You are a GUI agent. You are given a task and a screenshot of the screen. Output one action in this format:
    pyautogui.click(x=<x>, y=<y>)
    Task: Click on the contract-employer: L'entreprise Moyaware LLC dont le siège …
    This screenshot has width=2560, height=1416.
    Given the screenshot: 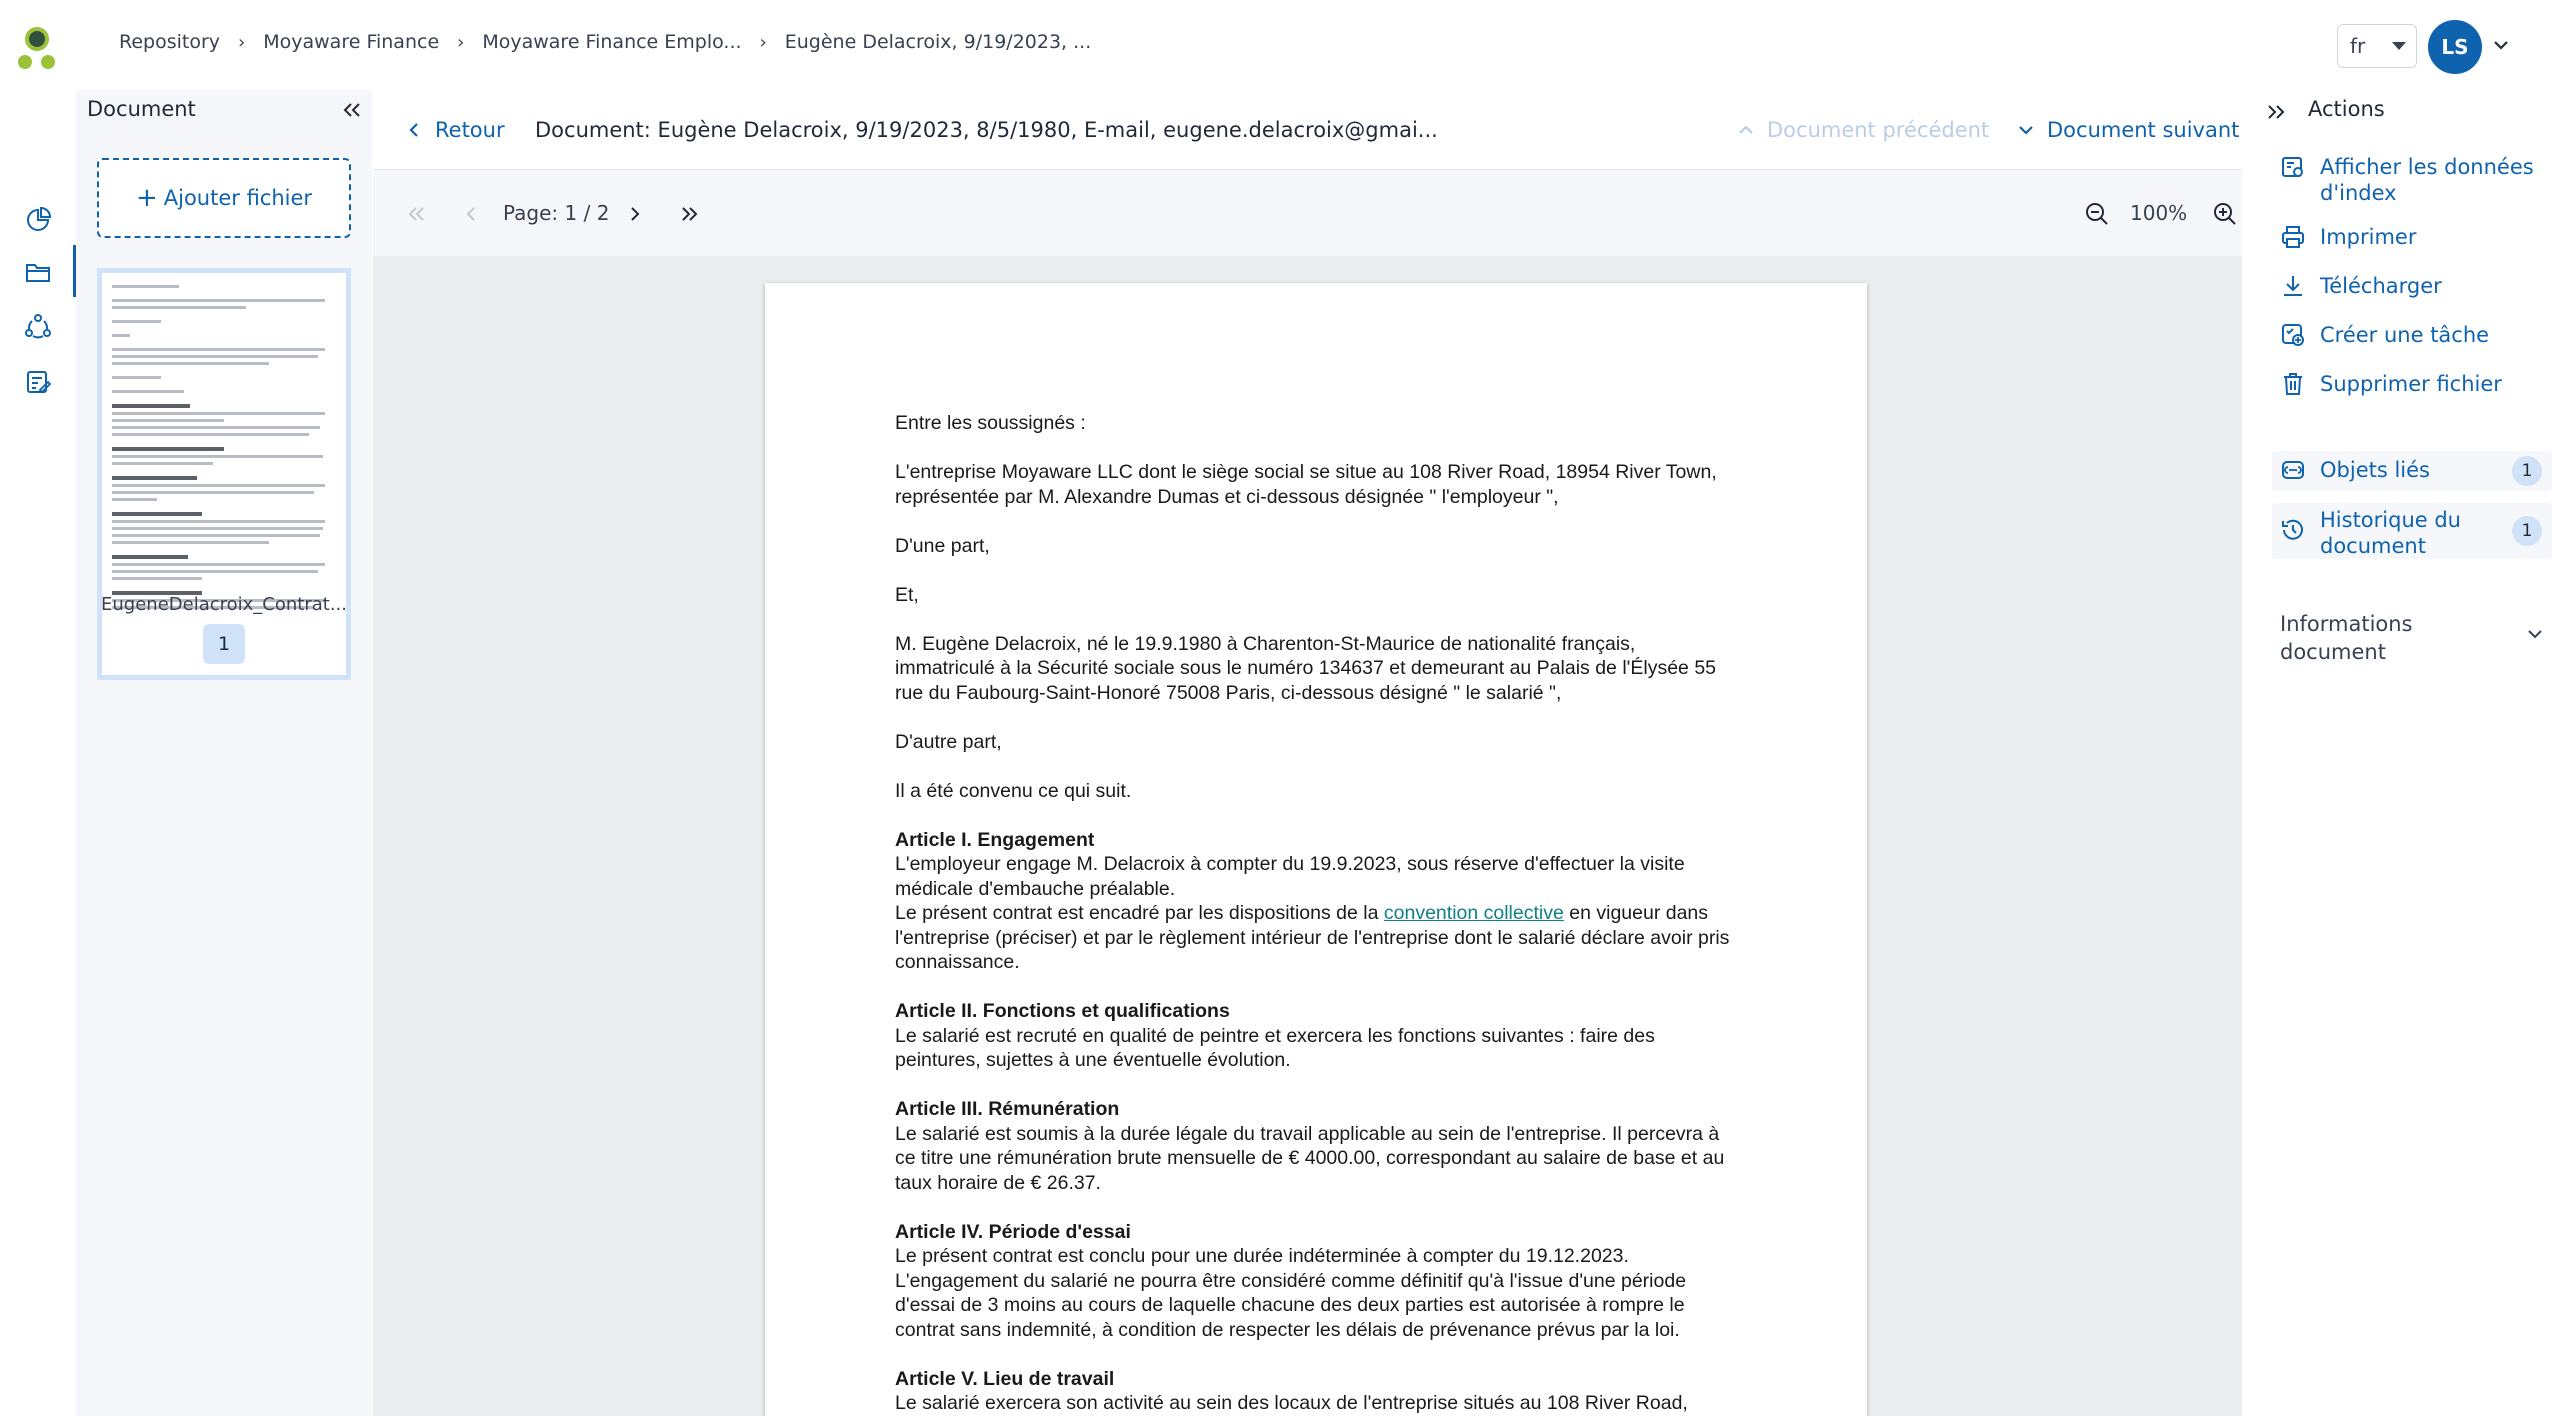 What is the action you would take?
    pyautogui.click(x=1306, y=484)
    